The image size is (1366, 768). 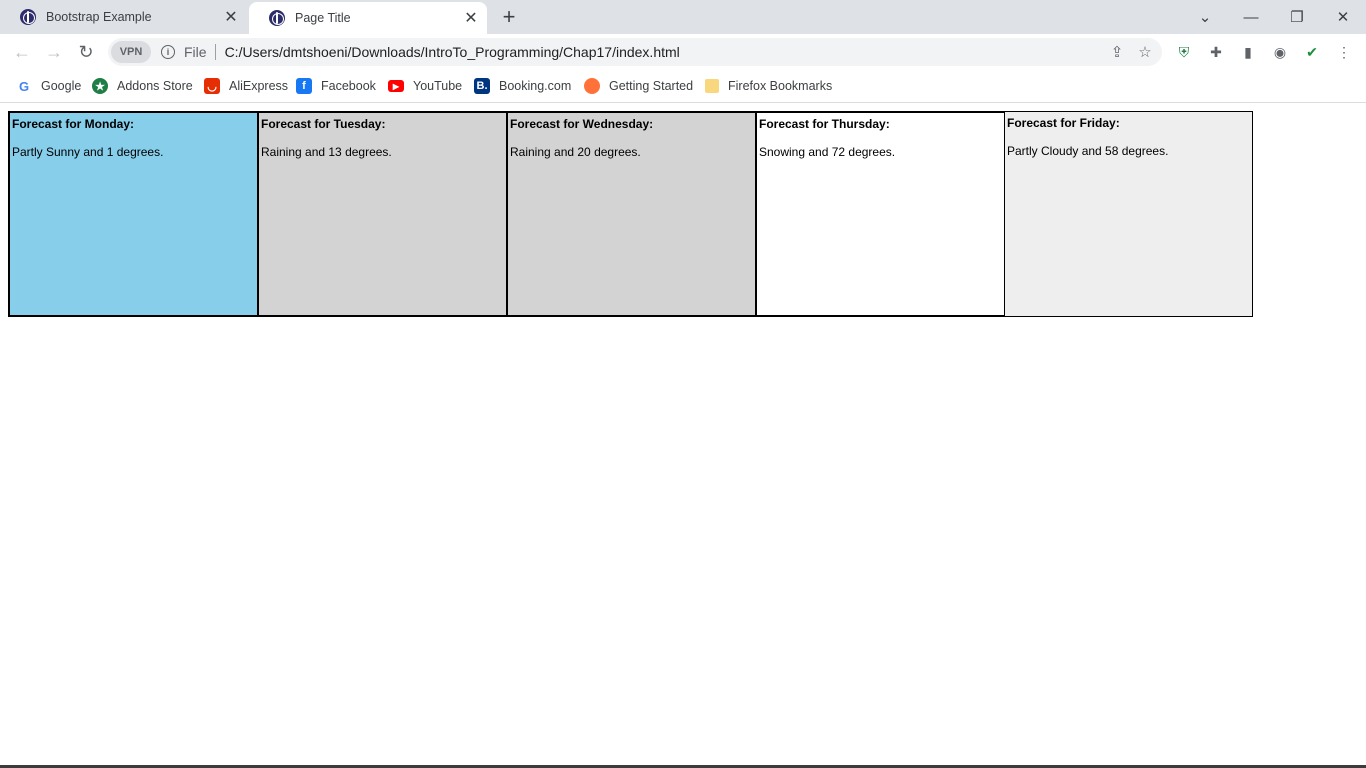 I want to click on booking-icon: B., so click(x=482, y=86).